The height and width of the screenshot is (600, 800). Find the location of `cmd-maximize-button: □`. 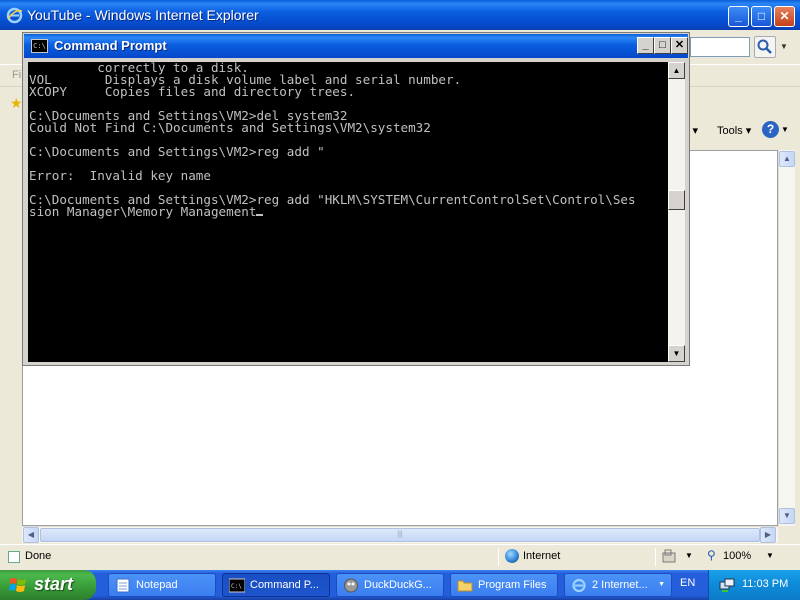

cmd-maximize-button: □ is located at coordinates (662, 45).